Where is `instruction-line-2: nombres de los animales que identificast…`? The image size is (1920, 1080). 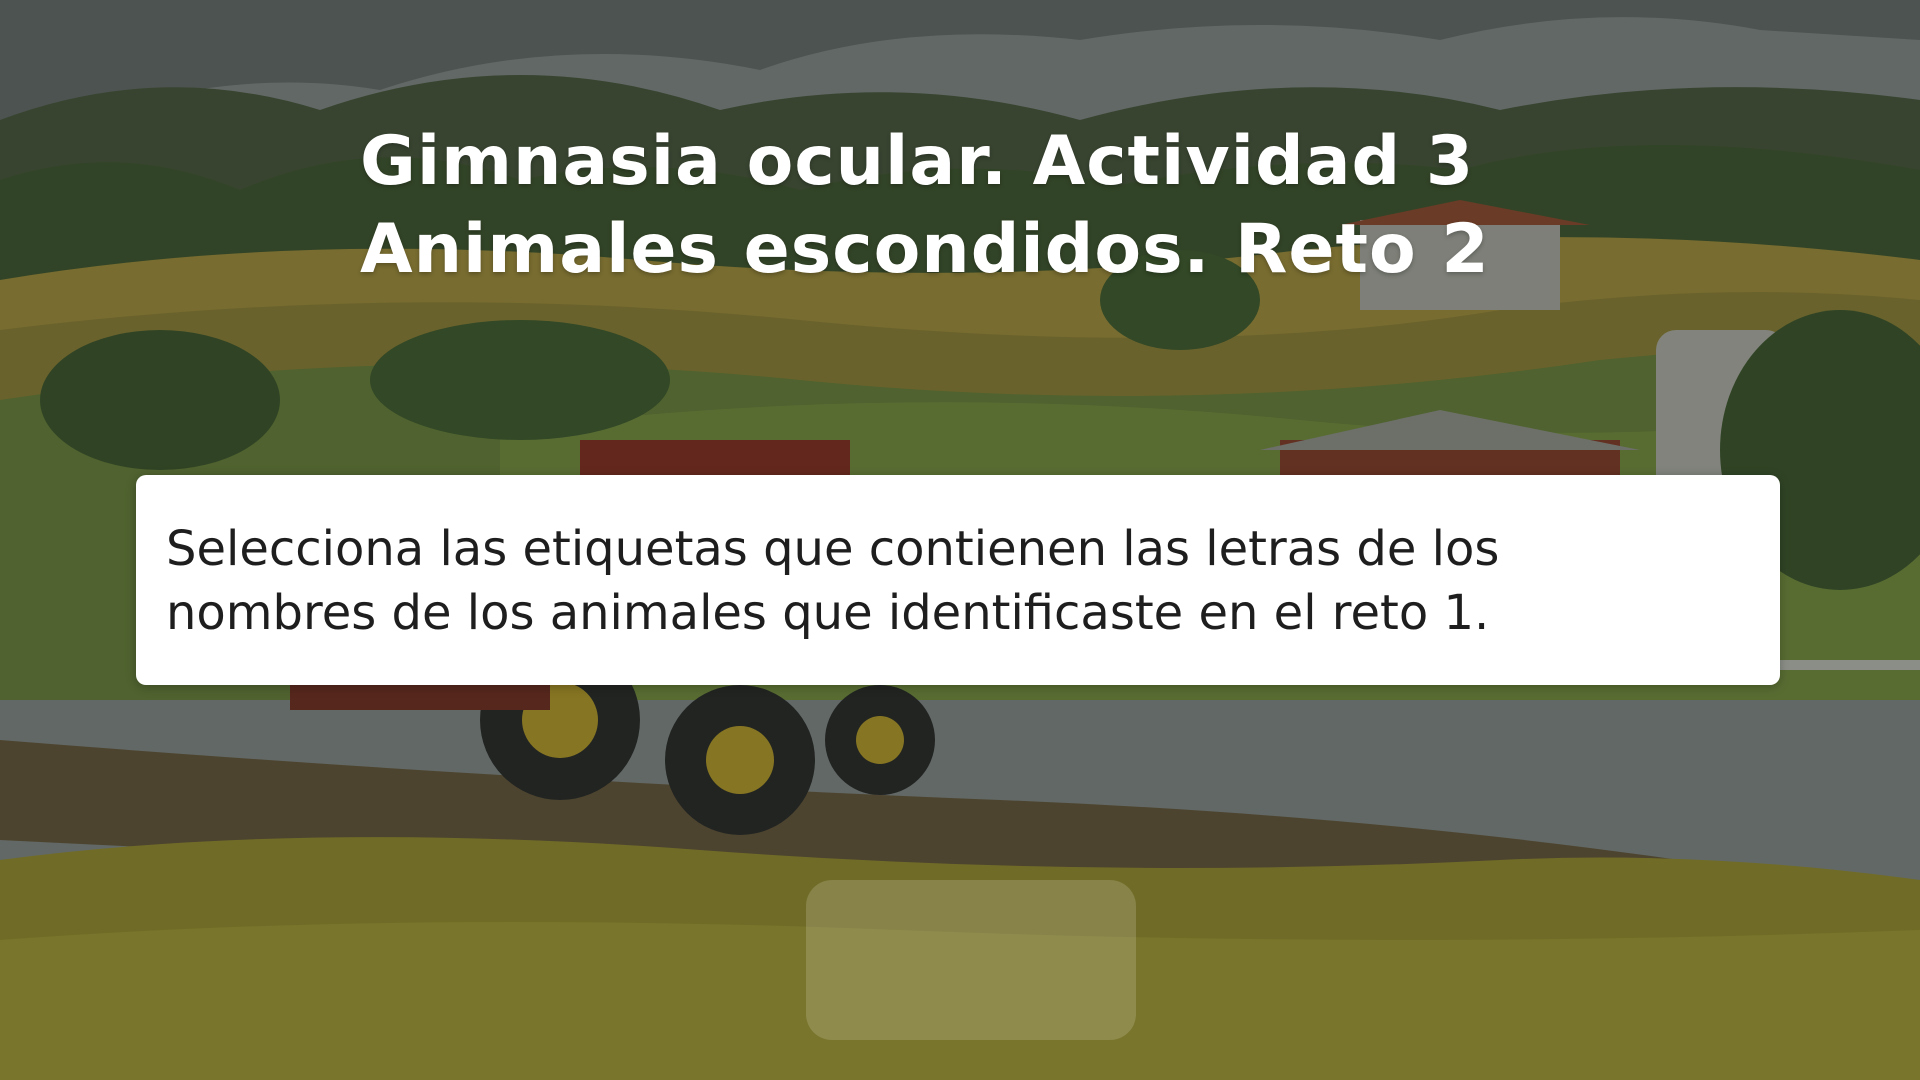 instruction-line-2: nombres de los animales que identificast… is located at coordinates (828, 613).